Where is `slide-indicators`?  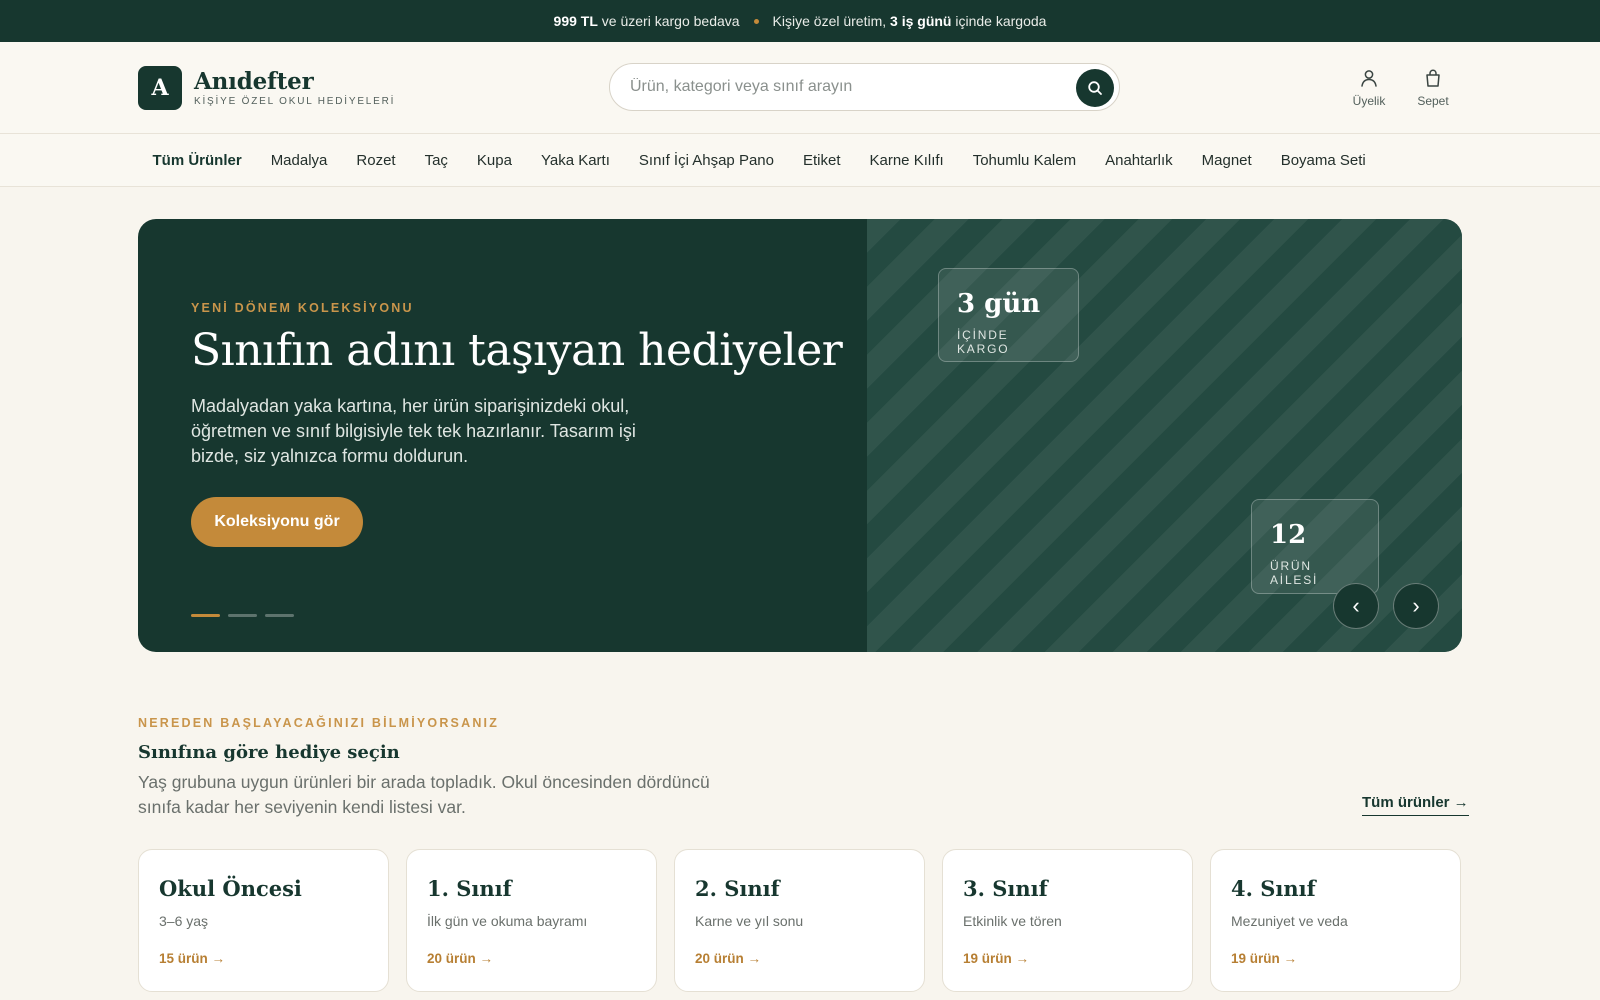
slide-indicators is located at coordinates (242, 615).